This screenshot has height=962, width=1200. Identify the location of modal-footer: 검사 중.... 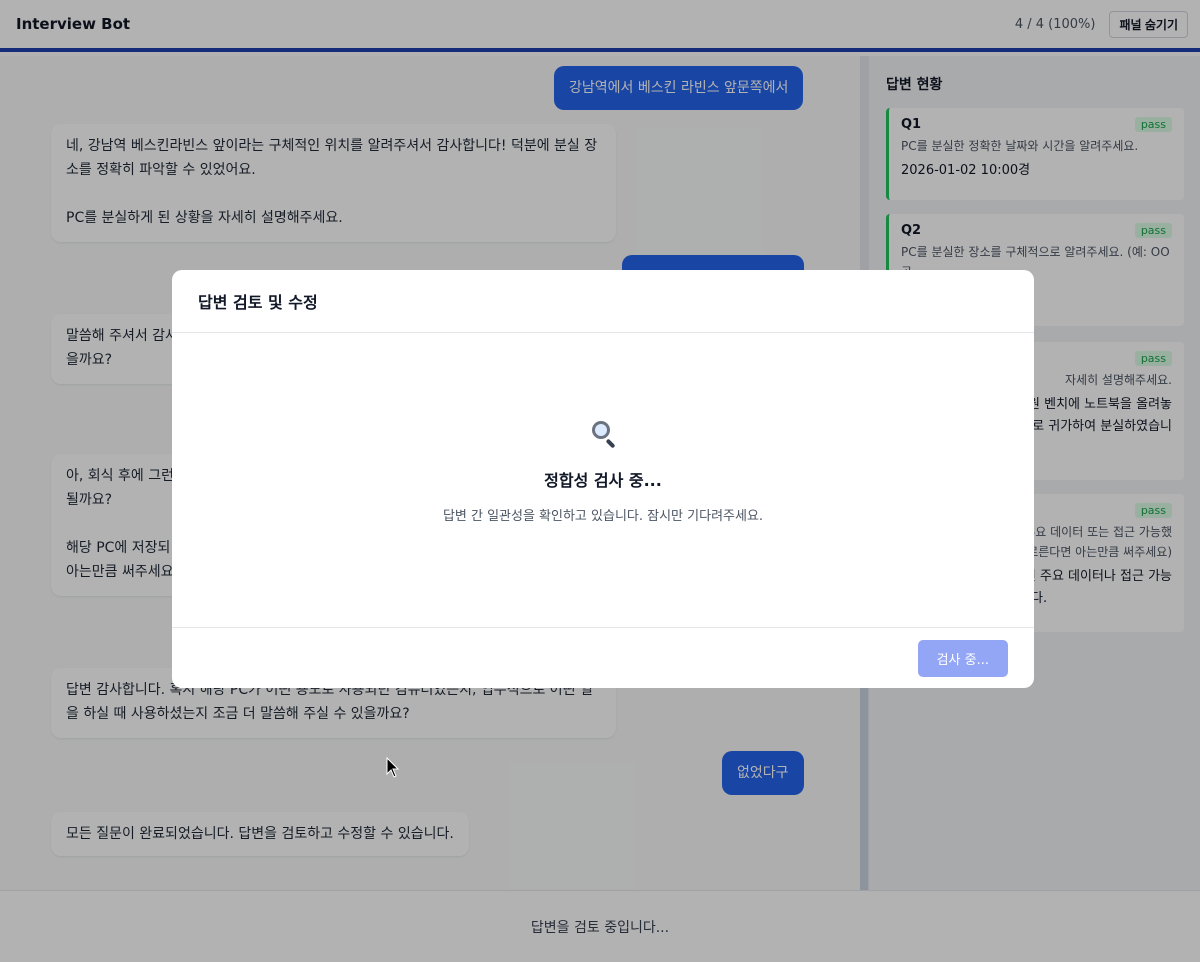
(603, 658).